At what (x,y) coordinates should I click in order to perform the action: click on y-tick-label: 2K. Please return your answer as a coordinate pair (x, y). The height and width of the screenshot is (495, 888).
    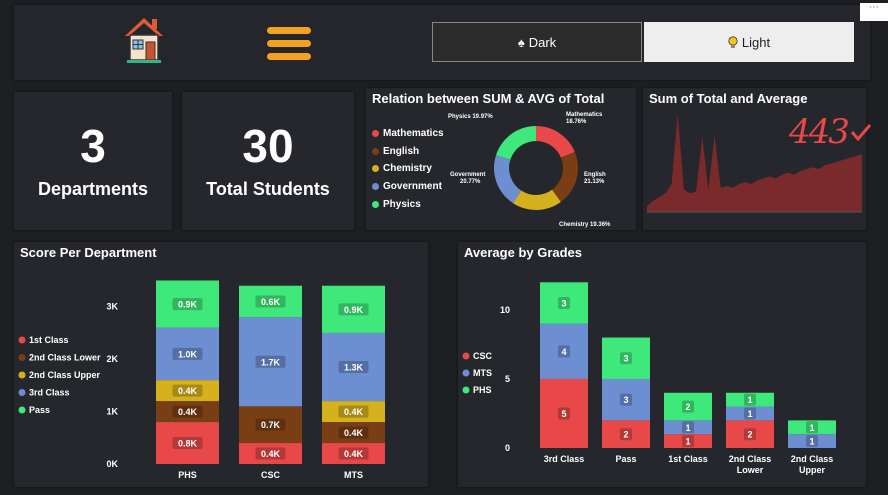
    Looking at the image, I should click on (112, 359).